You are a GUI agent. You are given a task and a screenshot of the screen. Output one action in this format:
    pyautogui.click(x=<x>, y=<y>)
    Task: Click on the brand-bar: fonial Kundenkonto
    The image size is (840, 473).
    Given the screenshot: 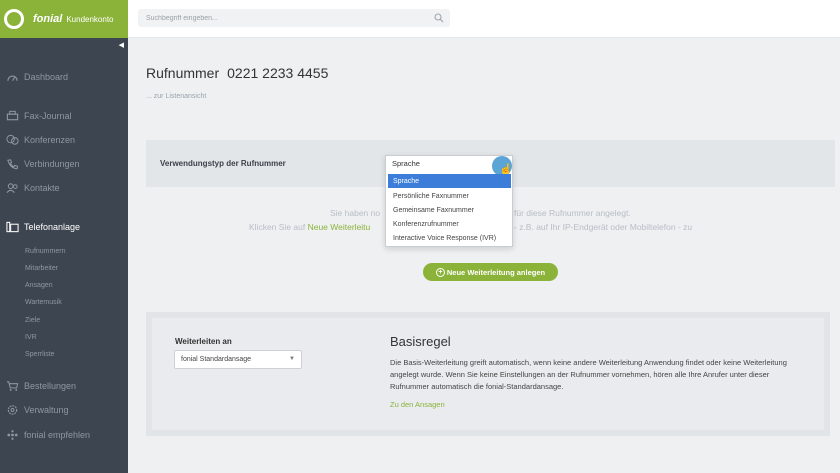 What is the action you would take?
    pyautogui.click(x=64, y=19)
    